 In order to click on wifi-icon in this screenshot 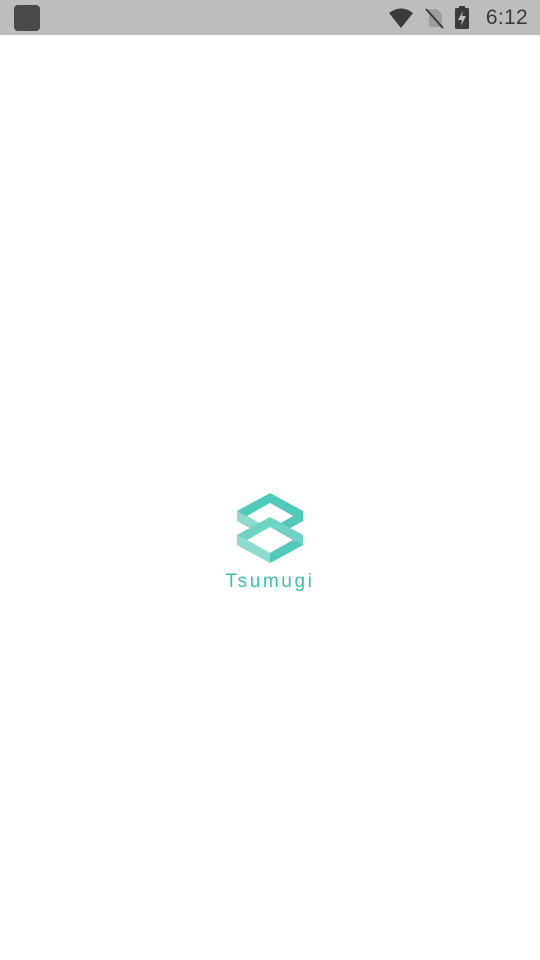, I will do `click(401, 18)`.